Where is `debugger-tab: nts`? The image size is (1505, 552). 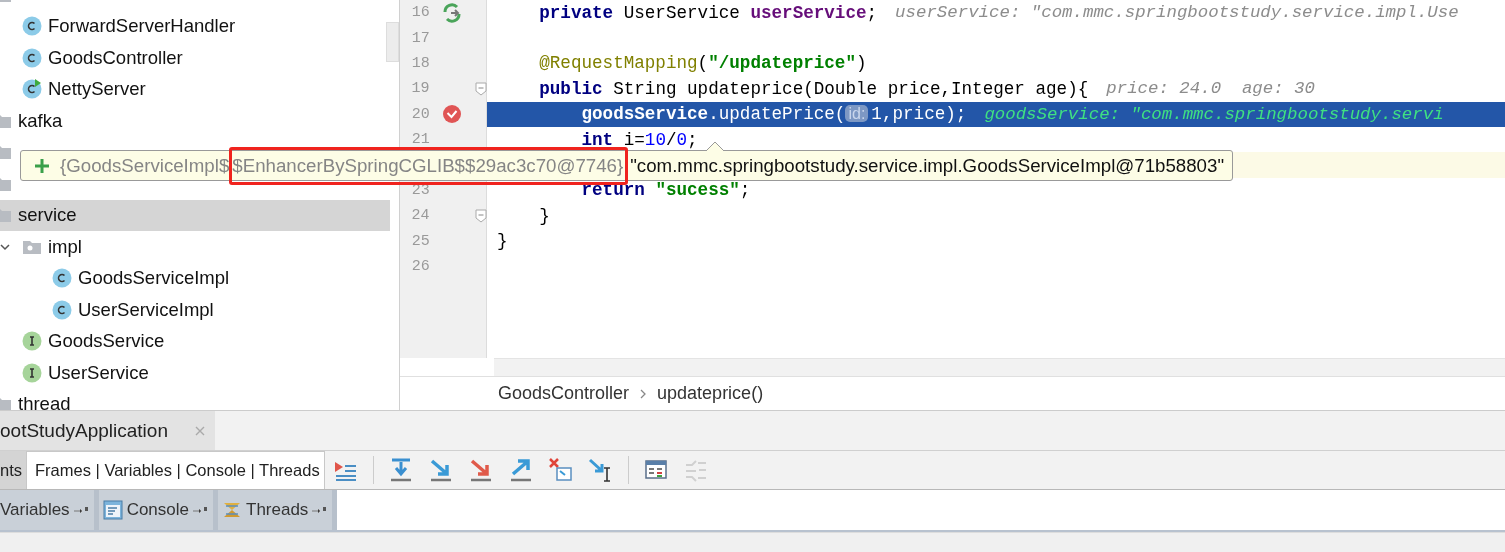
debugger-tab: nts is located at coordinates (13, 470).